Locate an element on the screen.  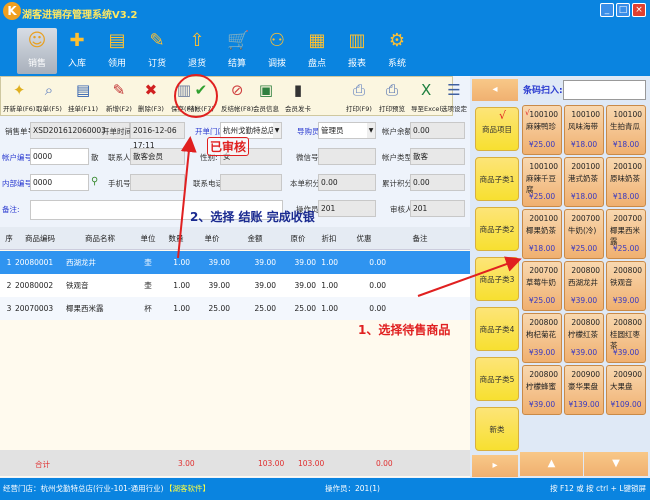
arrow-to-checkout is located at coordinates (187, 197).